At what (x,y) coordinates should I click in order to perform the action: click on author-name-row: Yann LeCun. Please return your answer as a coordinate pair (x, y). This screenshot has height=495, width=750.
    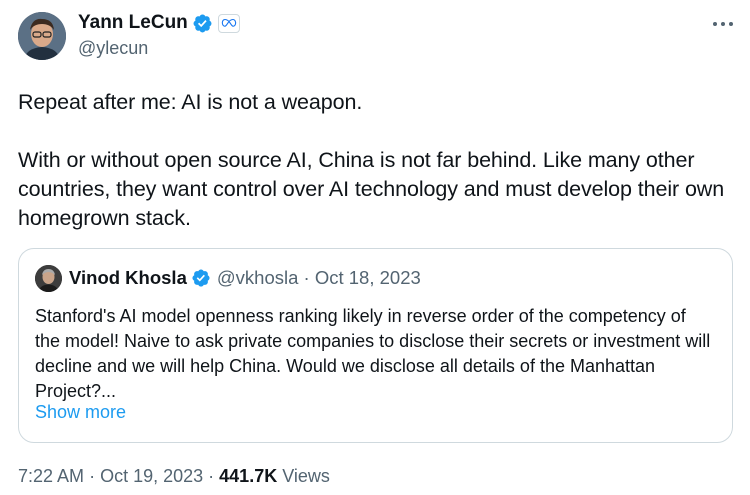
    Looking at the image, I should click on (159, 23).